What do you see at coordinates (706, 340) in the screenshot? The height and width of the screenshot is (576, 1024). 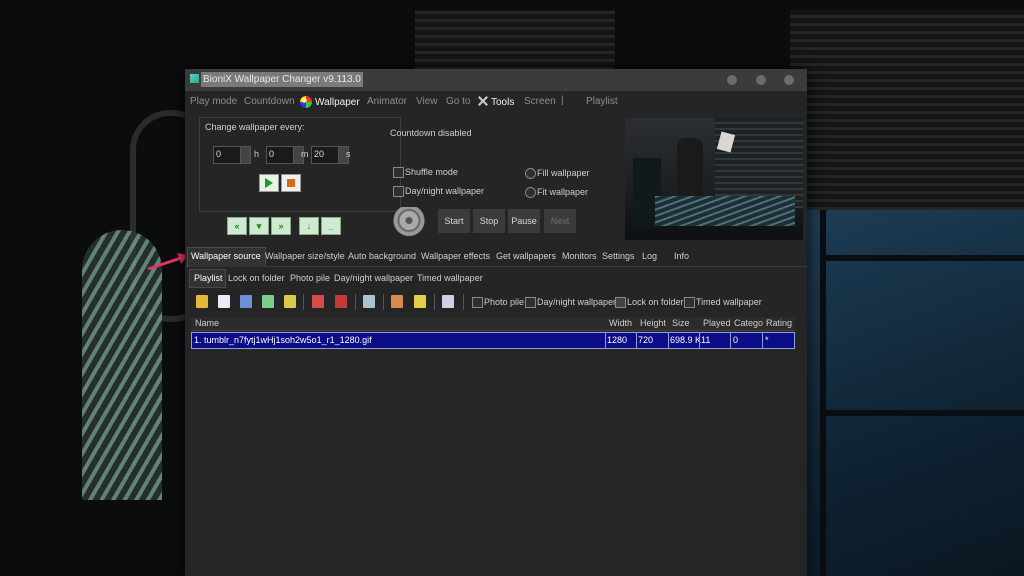 I see `cell-played: 11` at bounding box center [706, 340].